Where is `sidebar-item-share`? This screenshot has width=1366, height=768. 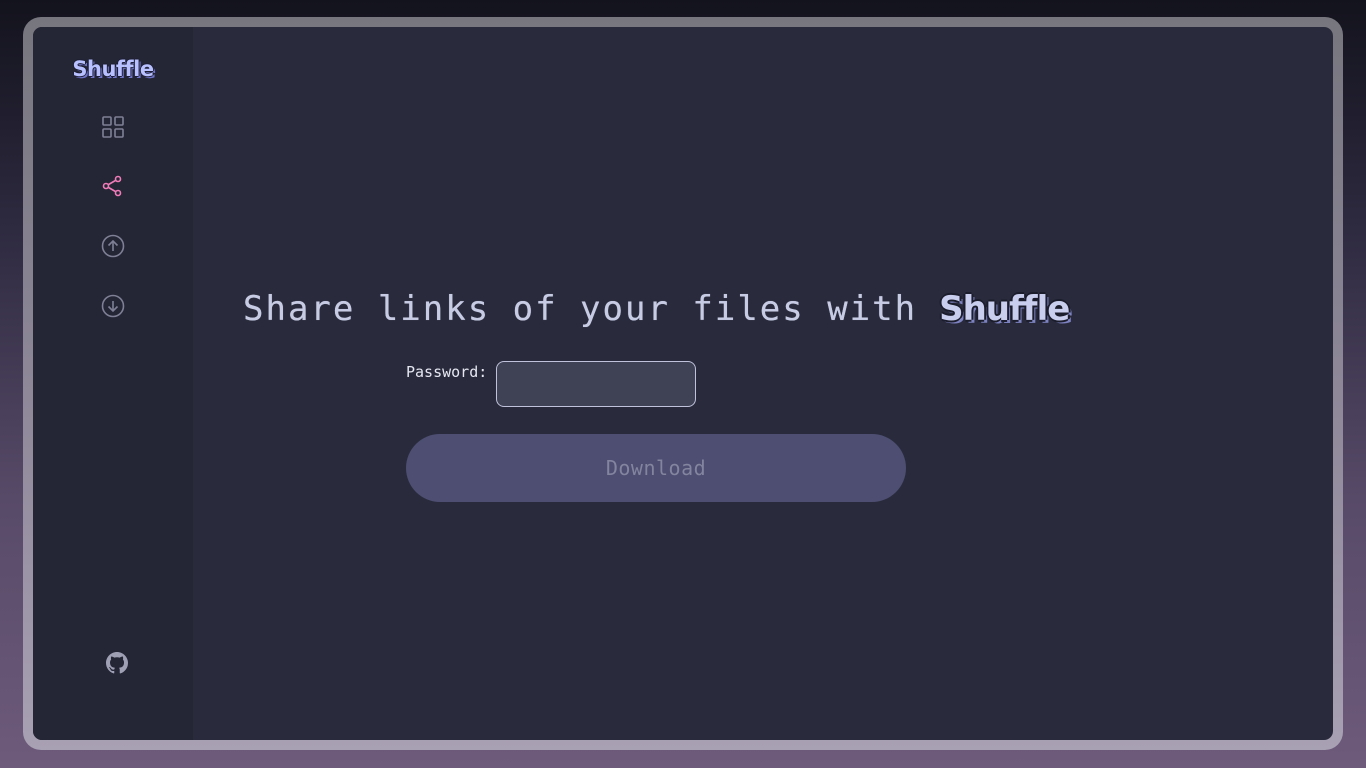
sidebar-item-share is located at coordinates (112, 186).